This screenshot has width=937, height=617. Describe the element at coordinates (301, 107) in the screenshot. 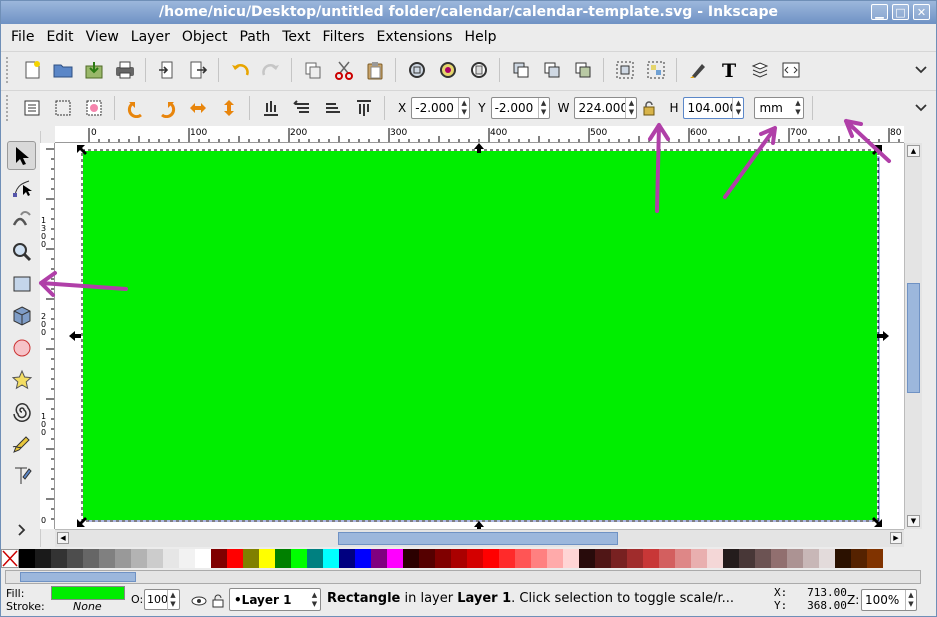

I see `raise-icon` at that location.